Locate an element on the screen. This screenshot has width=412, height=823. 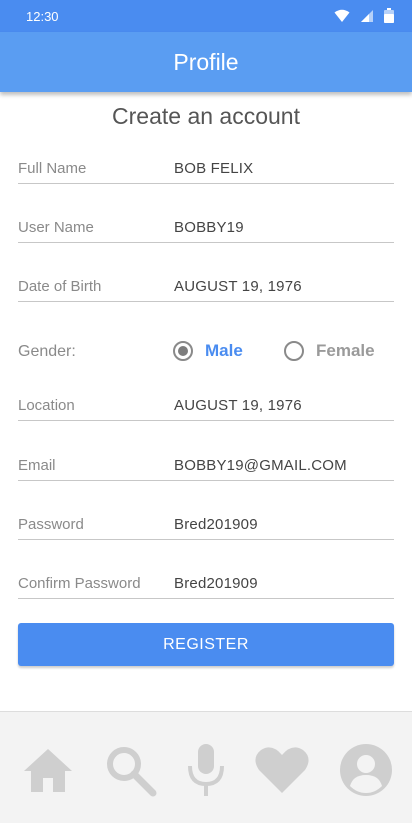
email-field: Email BOBBY19@GMAIL.COM is located at coordinates (206, 468).